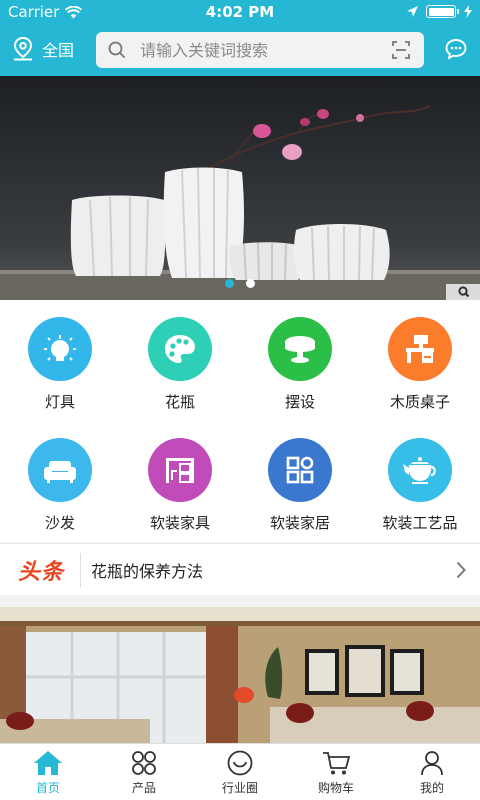  I want to click on tab-home: 首页, so click(48, 772).